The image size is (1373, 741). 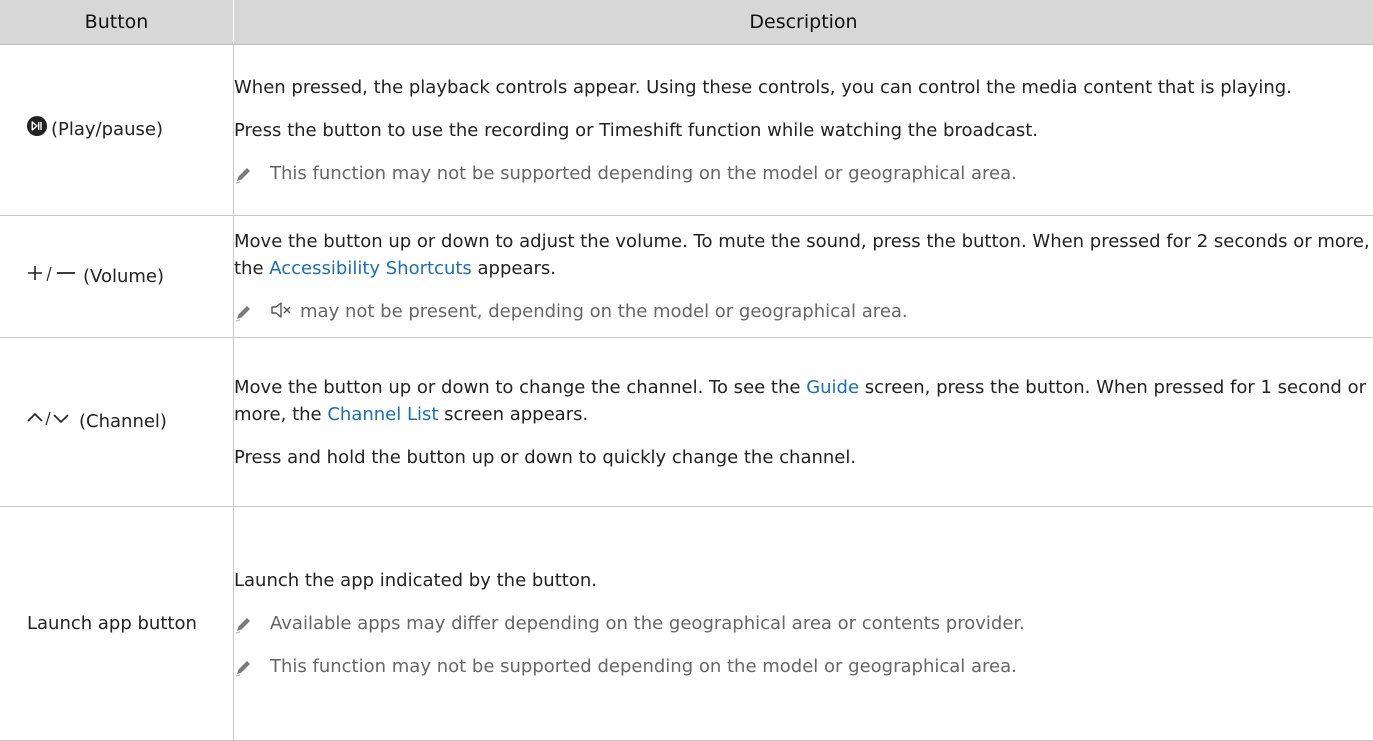 I want to click on description-text-part: appears., so click(x=514, y=268).